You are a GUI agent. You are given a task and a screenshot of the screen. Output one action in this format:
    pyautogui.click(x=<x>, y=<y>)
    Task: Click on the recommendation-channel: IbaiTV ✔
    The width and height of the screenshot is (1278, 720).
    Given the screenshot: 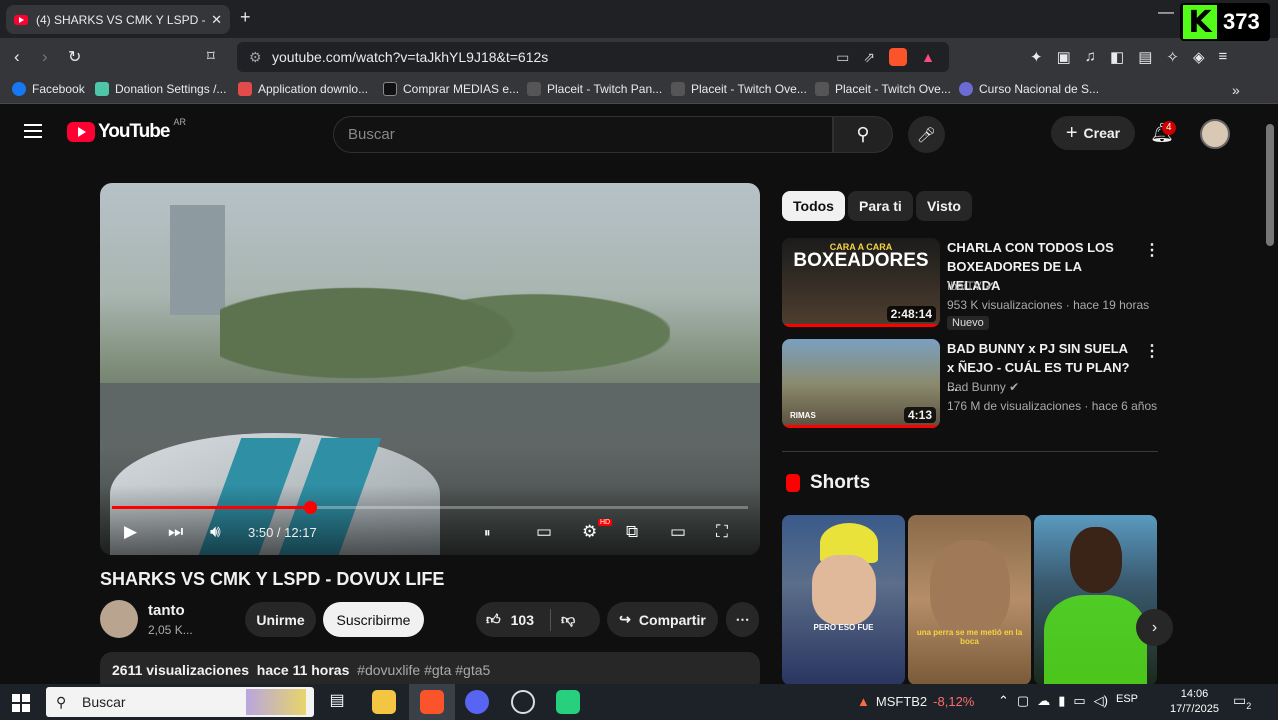 What is the action you would take?
    pyautogui.click(x=971, y=286)
    